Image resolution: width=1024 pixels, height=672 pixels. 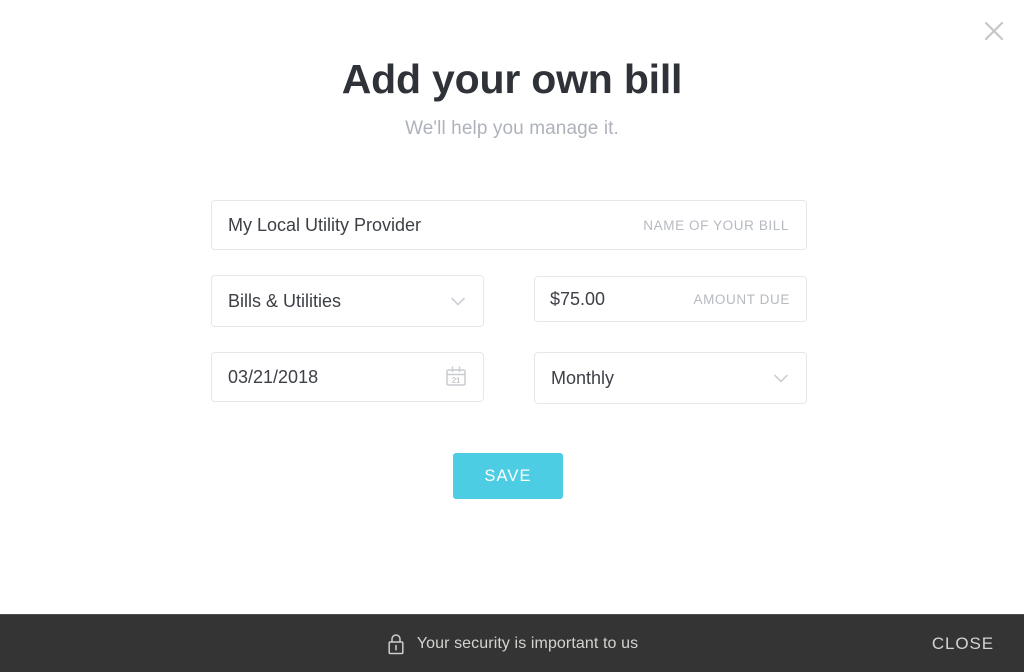 I want to click on close-button: CLOSE, so click(x=963, y=644).